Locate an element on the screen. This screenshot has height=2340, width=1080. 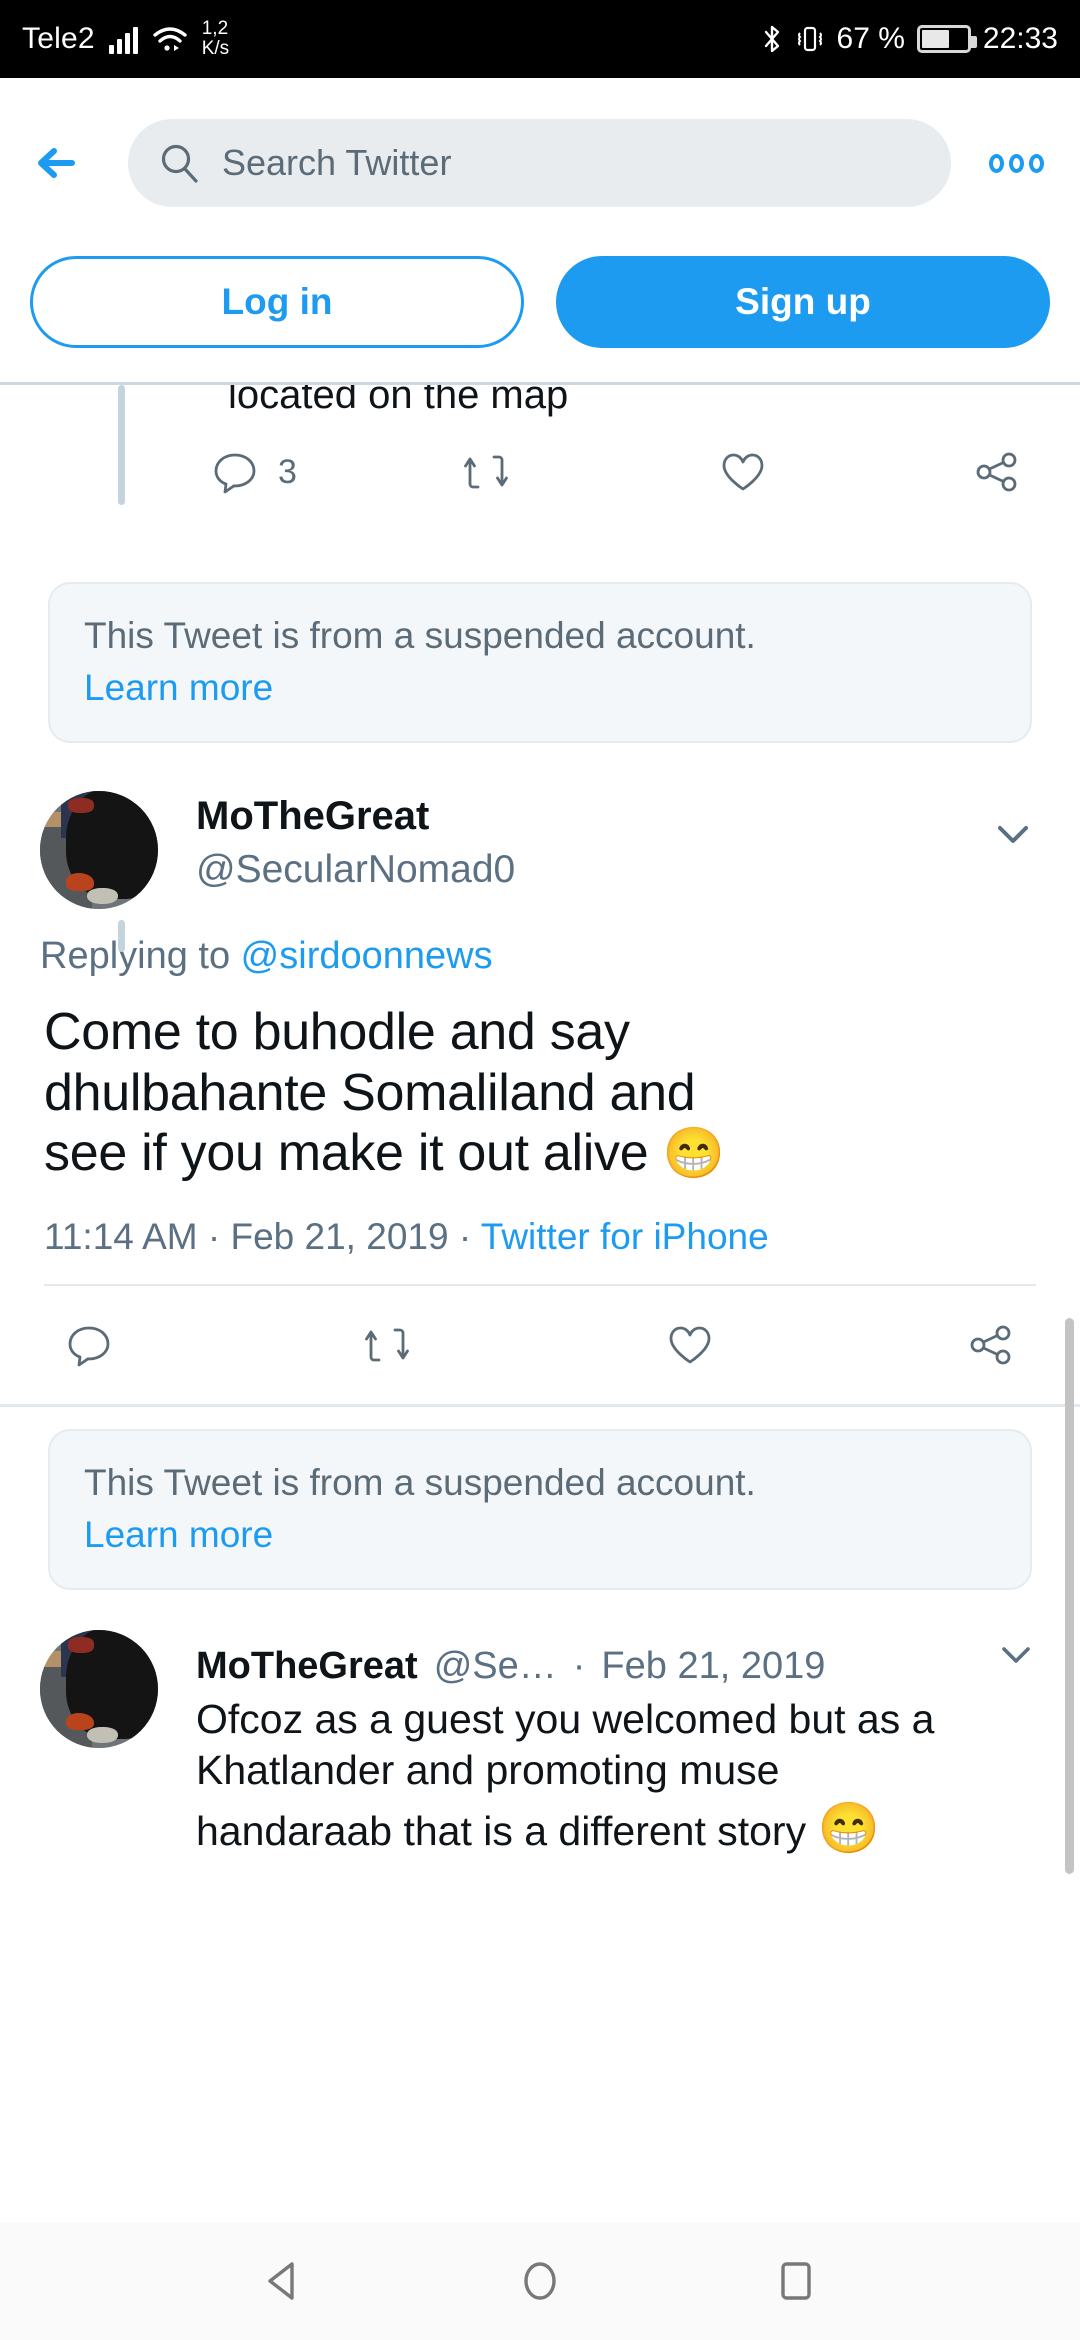
vertical-scrollbar is located at coordinates (1069, 1596).